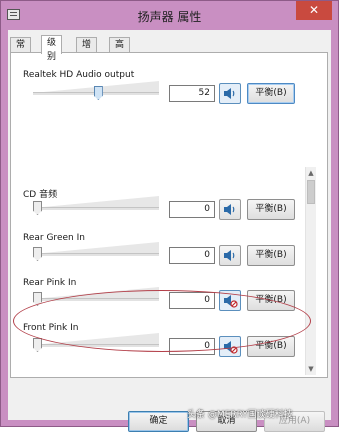 The image size is (339, 432). What do you see at coordinates (192, 209) in the screenshot?
I see `channel-cd-value-field: 0` at bounding box center [192, 209].